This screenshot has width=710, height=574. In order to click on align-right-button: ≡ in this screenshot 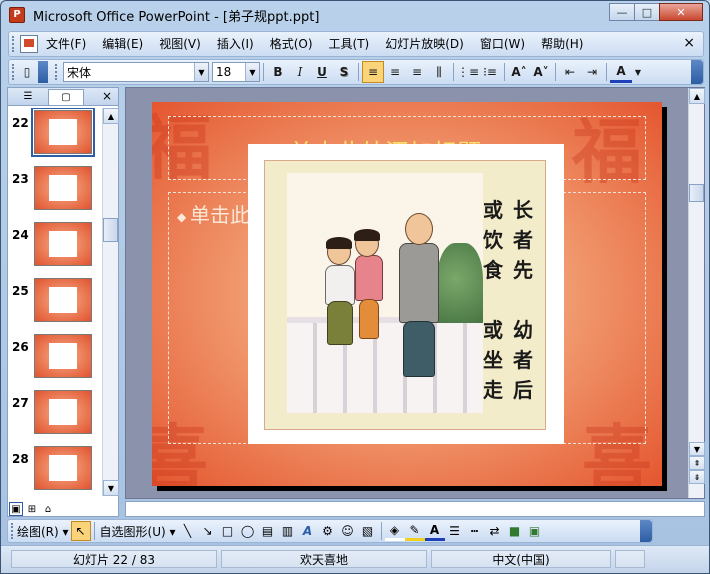, I will do `click(417, 72)`.